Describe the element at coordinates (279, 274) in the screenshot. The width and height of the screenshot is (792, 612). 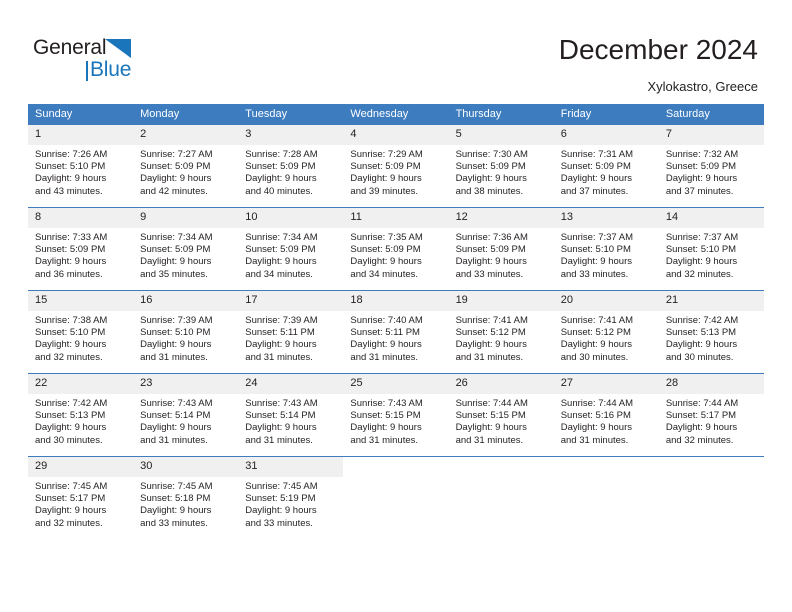
I see `daylight-text-line2: and 34 minutes.` at that location.